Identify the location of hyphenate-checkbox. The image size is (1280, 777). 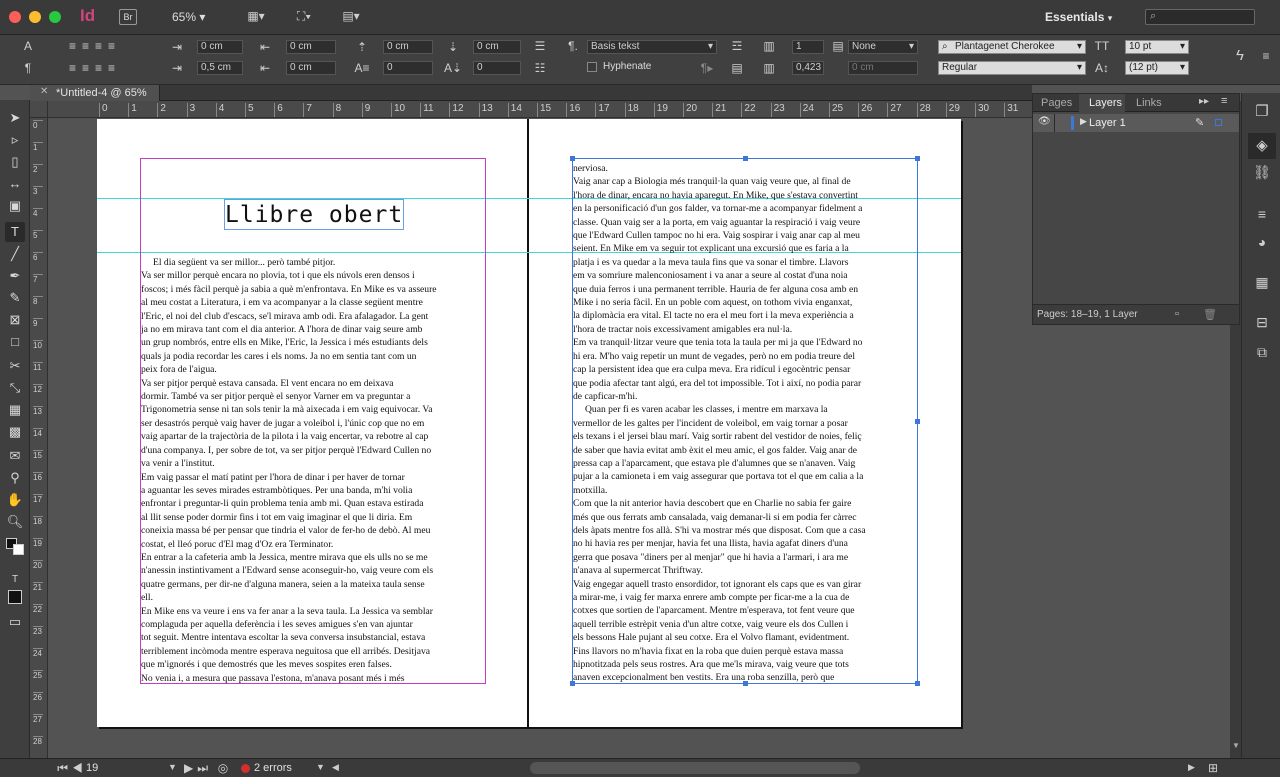
(592, 67).